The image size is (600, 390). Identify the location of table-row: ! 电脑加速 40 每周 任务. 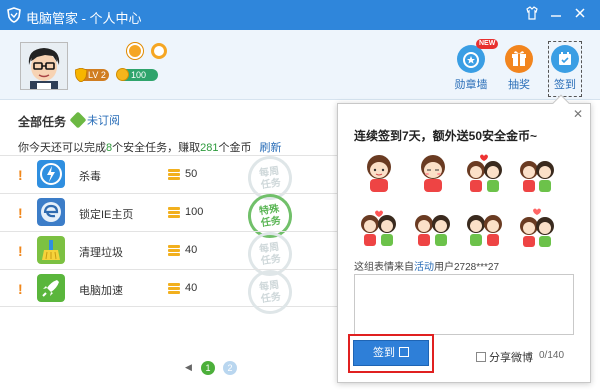
(170, 292).